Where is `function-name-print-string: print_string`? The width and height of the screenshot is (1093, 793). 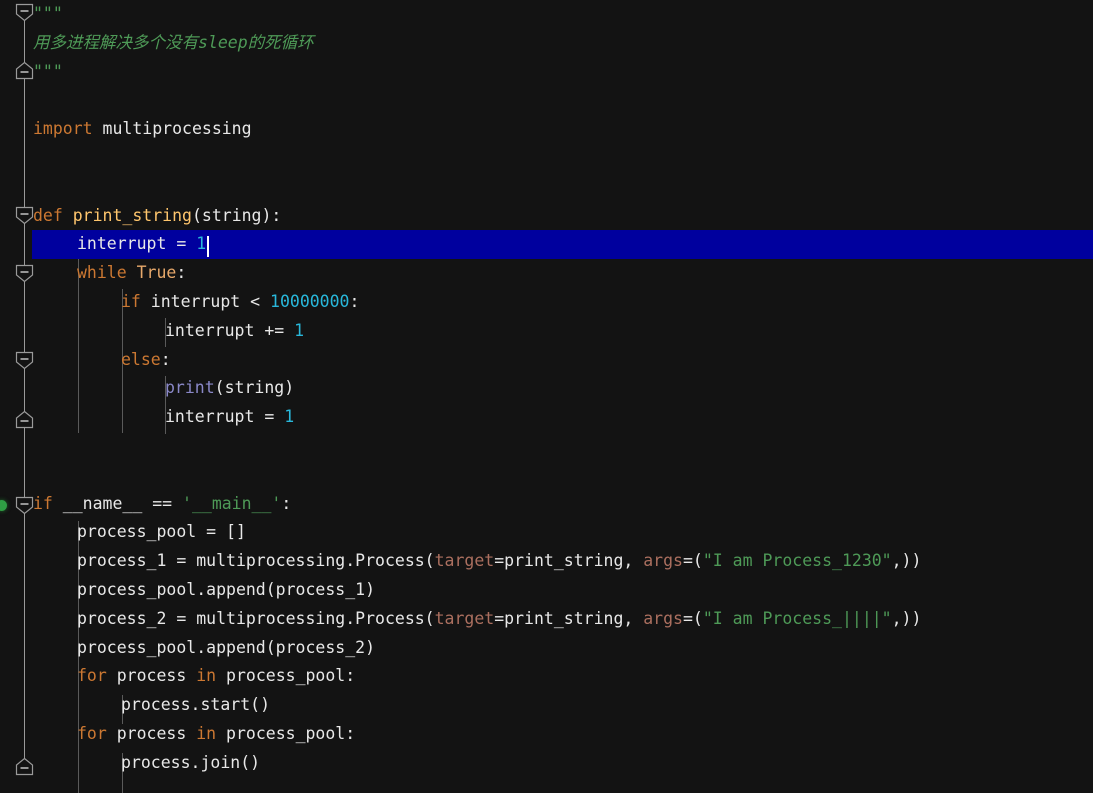
function-name-print-string: print_string is located at coordinates (127, 215).